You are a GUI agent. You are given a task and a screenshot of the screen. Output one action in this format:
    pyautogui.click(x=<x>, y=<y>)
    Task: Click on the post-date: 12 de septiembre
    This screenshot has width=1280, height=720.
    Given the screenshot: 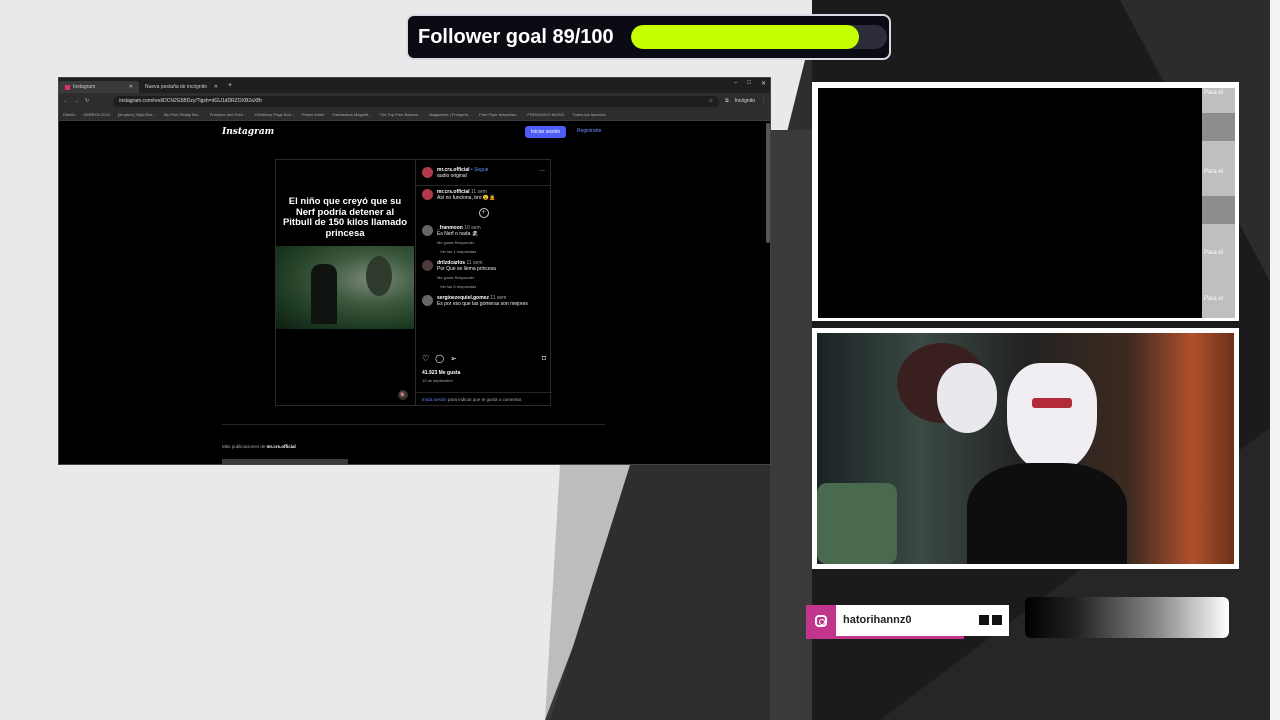 What is the action you would take?
    pyautogui.click(x=437, y=380)
    